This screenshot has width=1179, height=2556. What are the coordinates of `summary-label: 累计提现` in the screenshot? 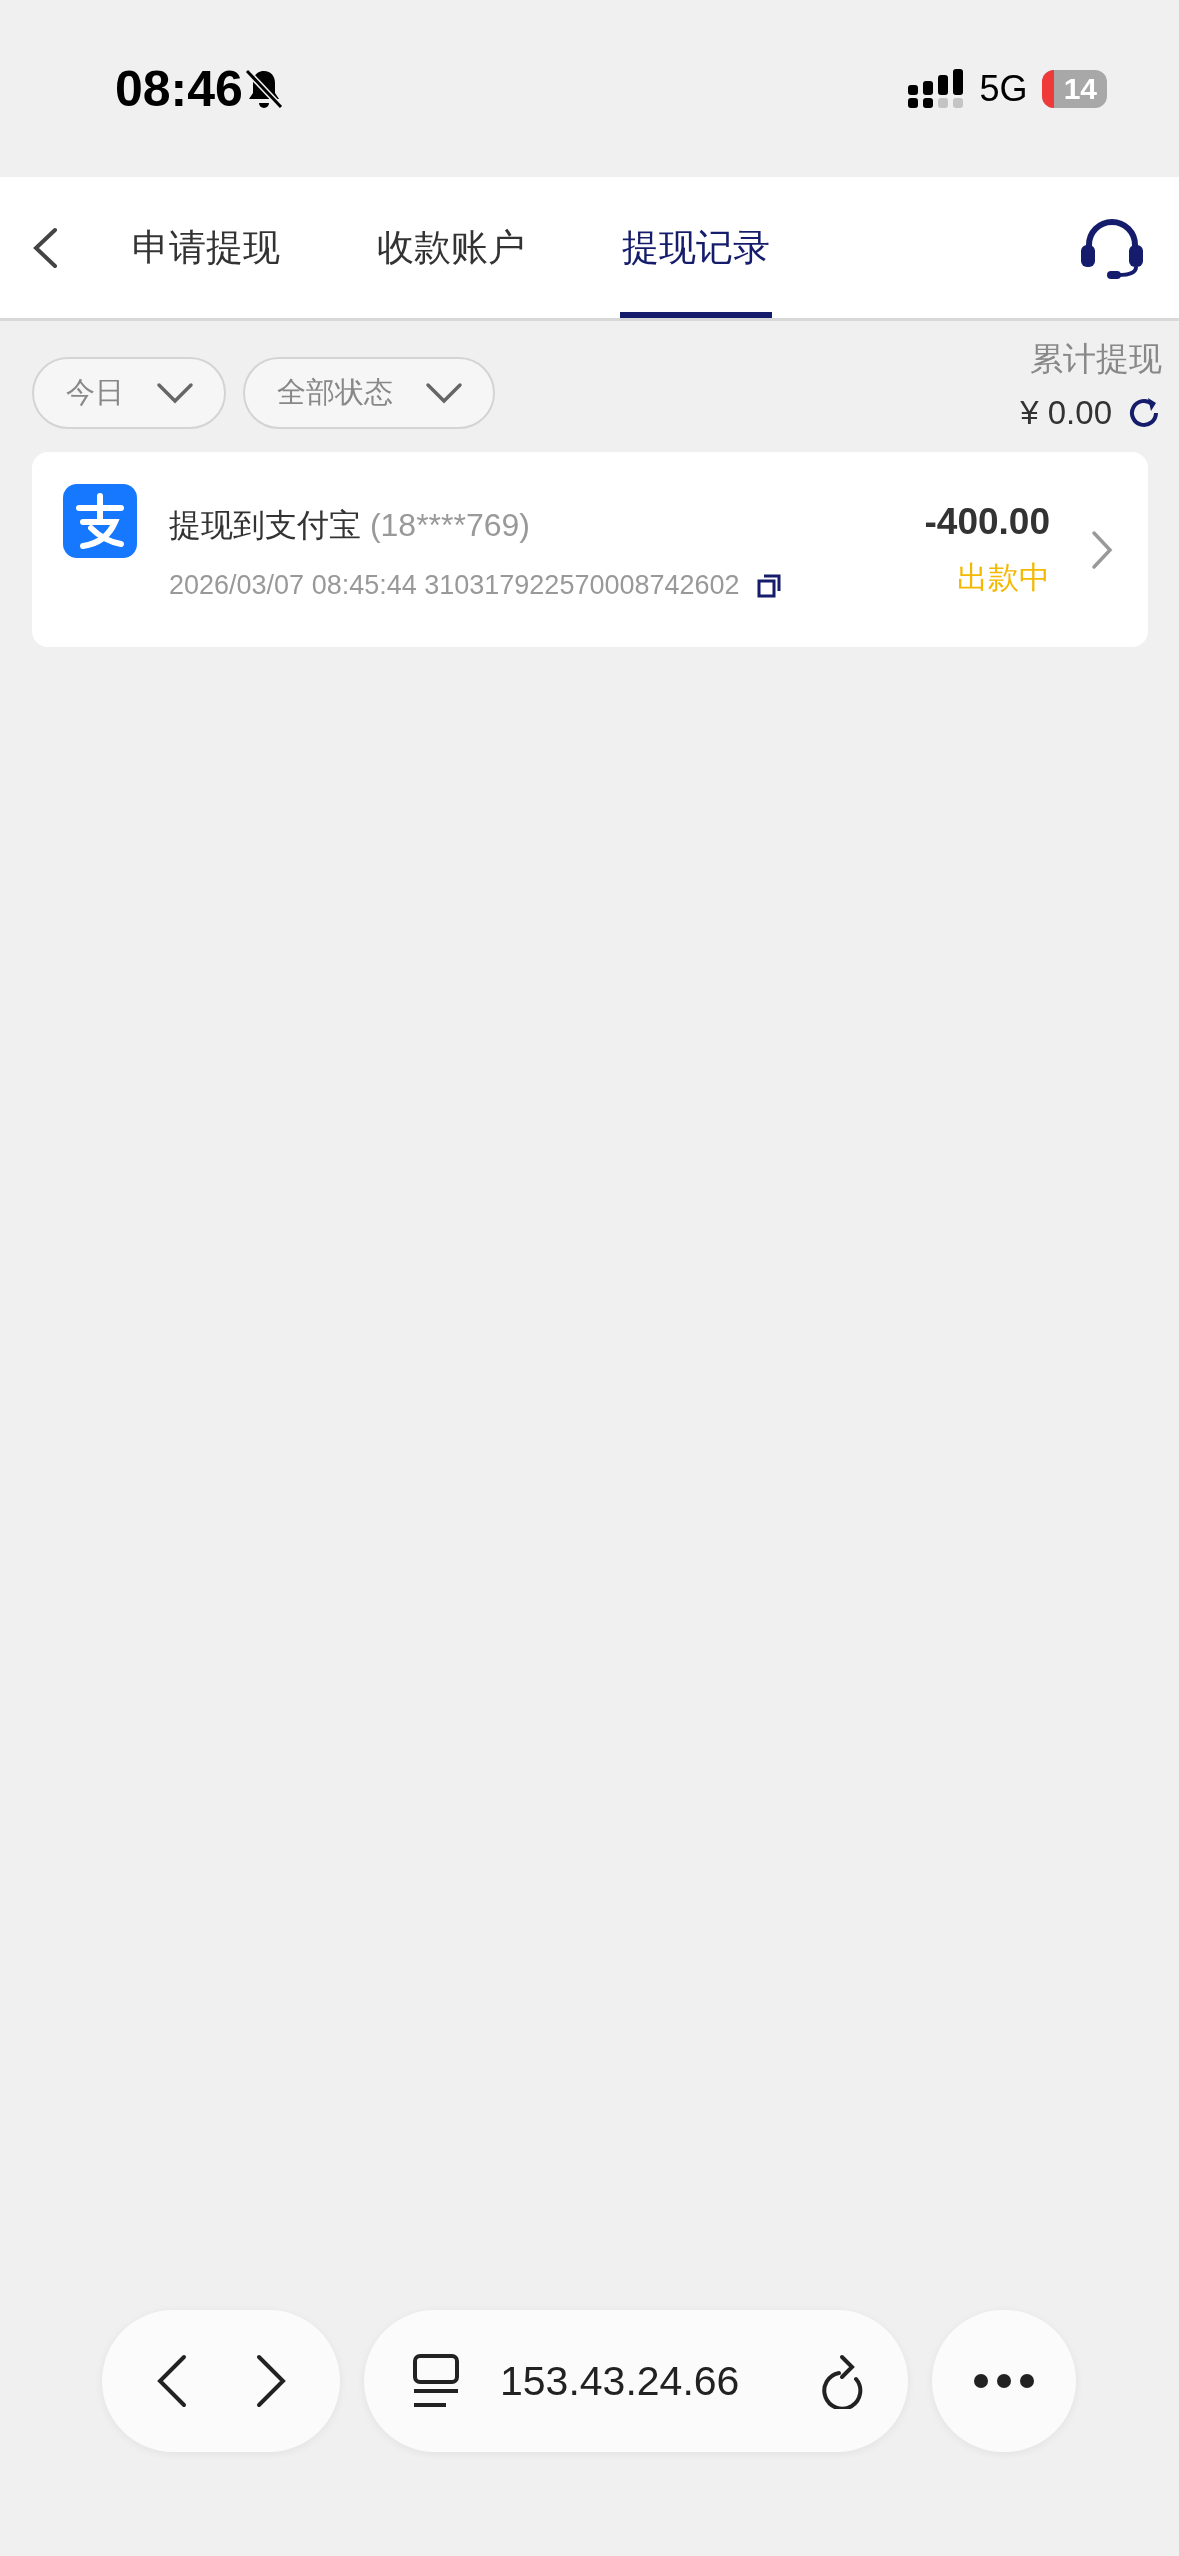 It's located at (1096, 359).